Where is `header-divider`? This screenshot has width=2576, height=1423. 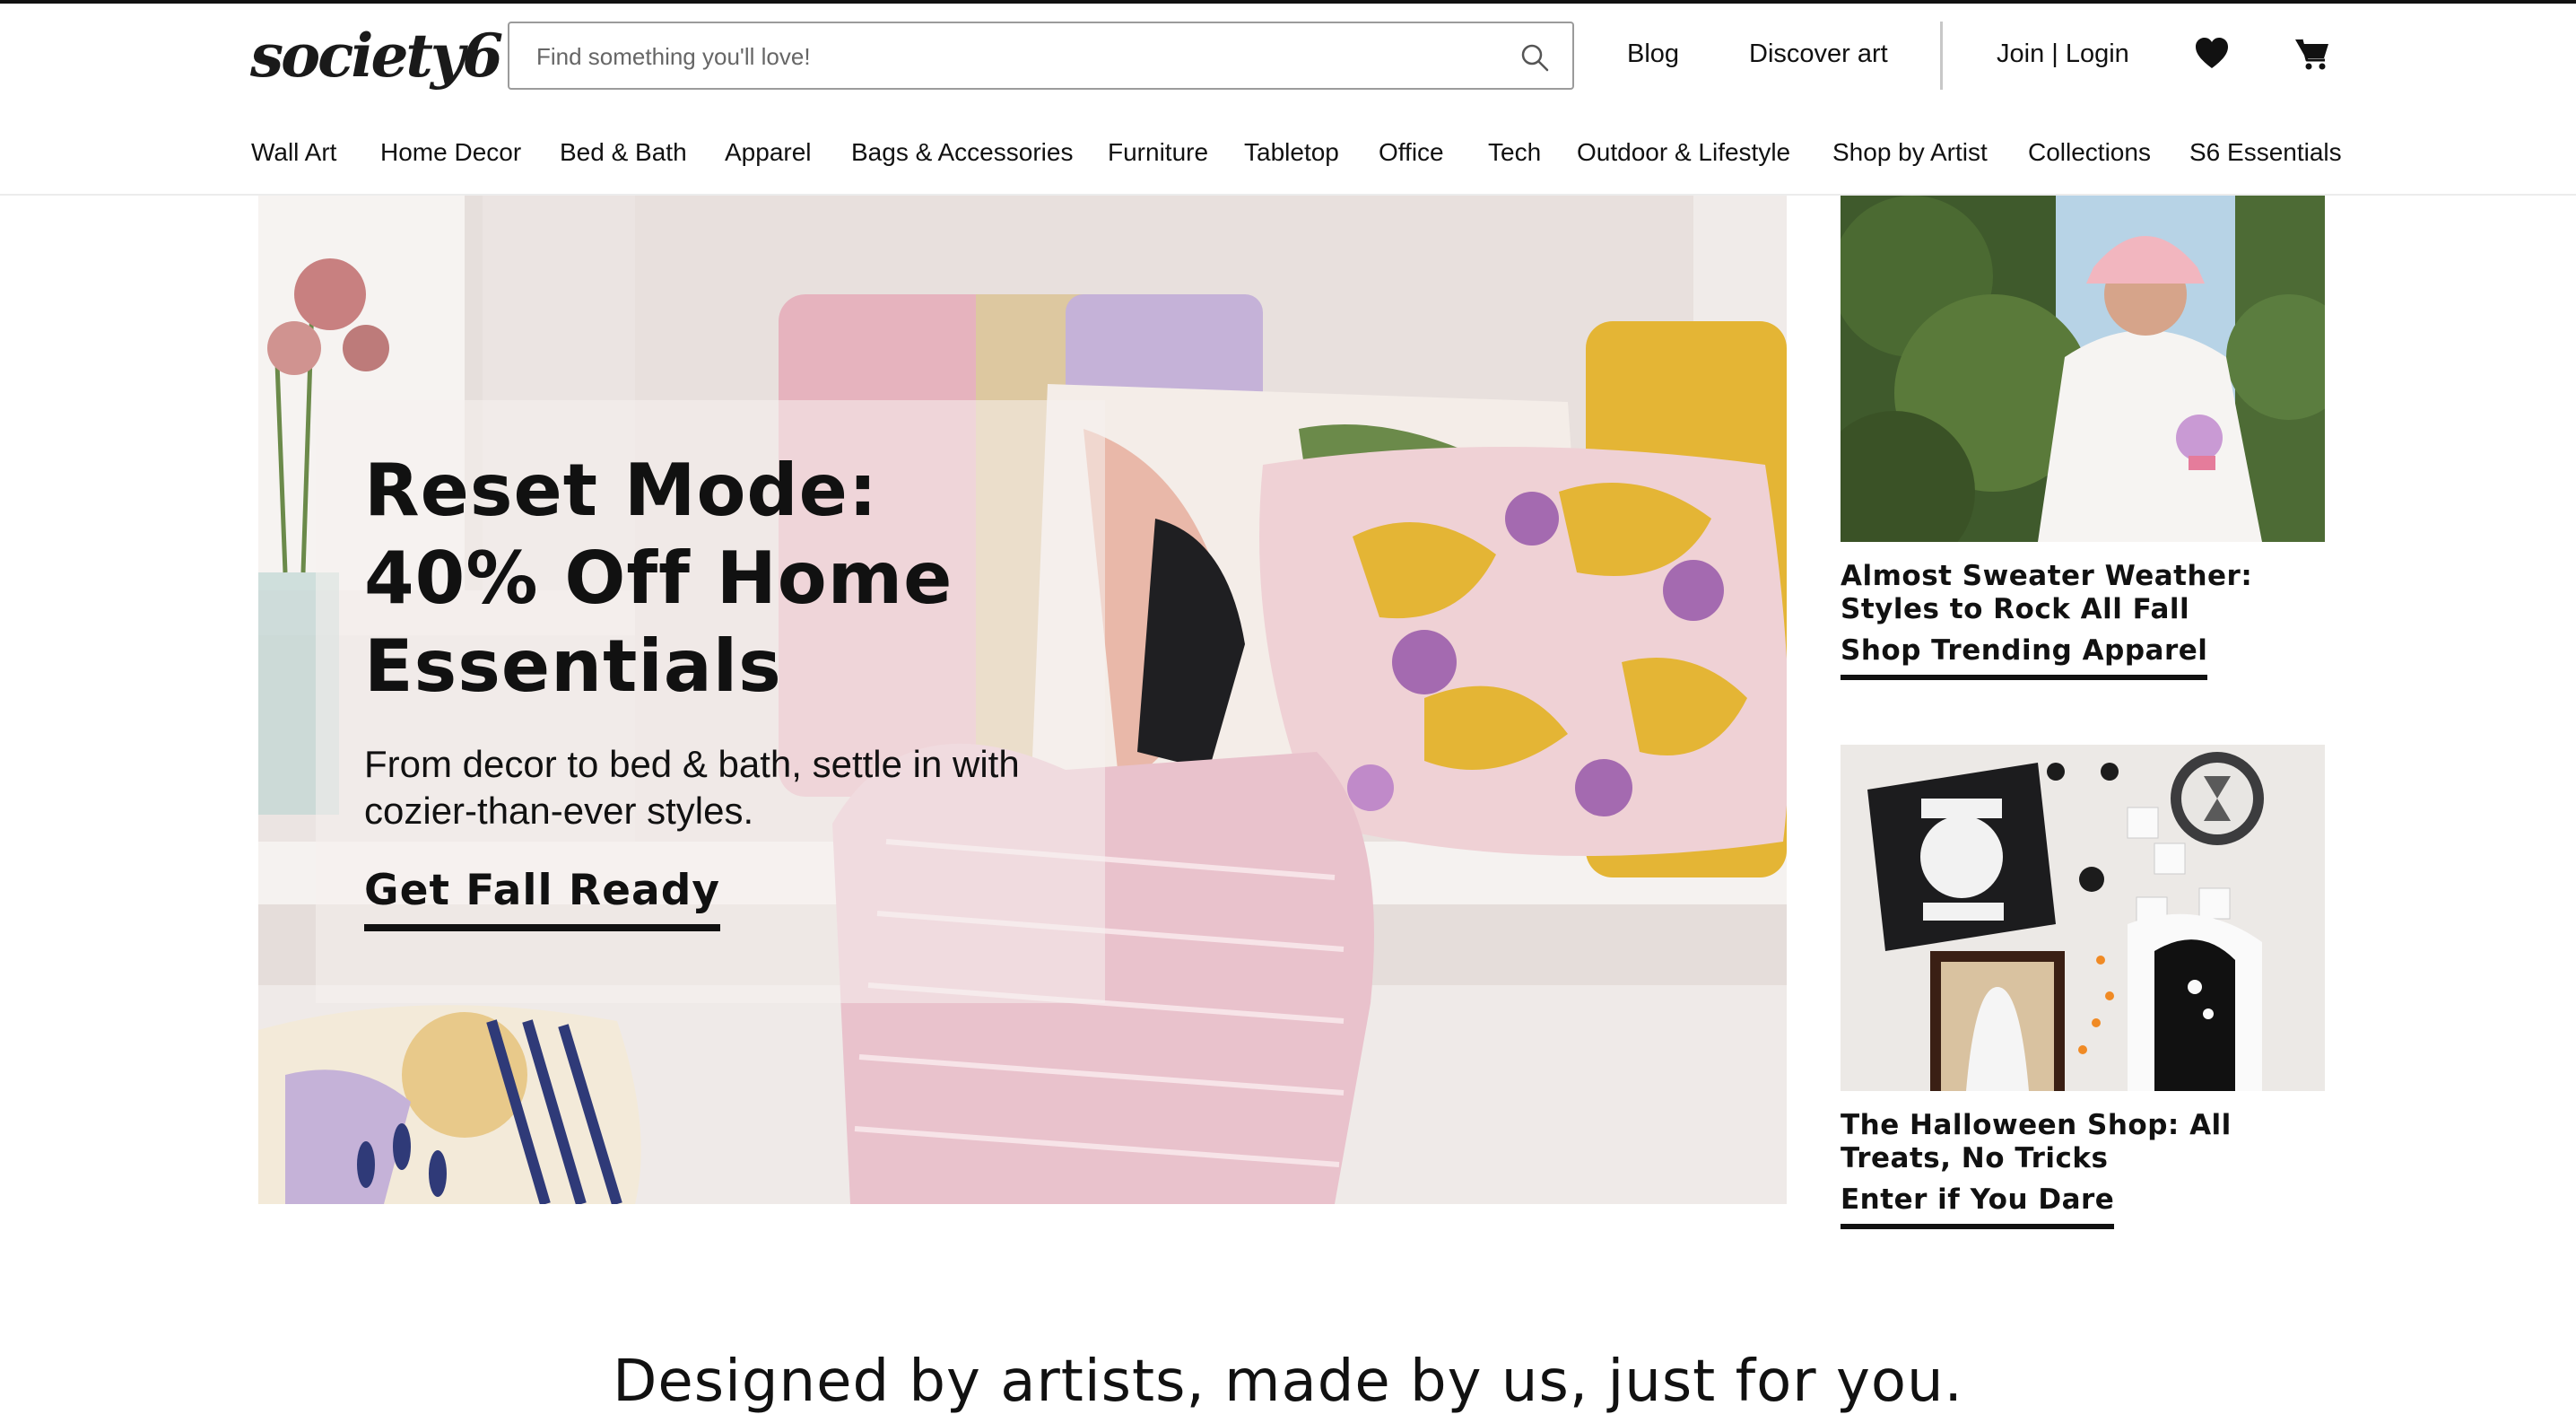
header-divider is located at coordinates (1941, 56).